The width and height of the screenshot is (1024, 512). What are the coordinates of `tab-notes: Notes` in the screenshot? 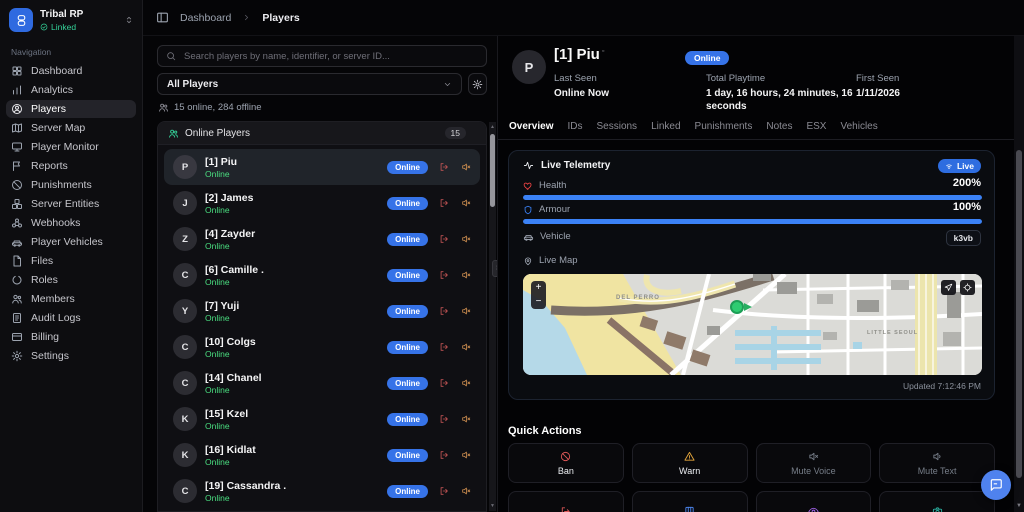 It's located at (779, 130).